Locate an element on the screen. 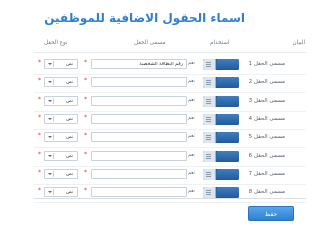  table-row: مسمى الحقل 5 نعم * نص * is located at coordinates (170, 138).